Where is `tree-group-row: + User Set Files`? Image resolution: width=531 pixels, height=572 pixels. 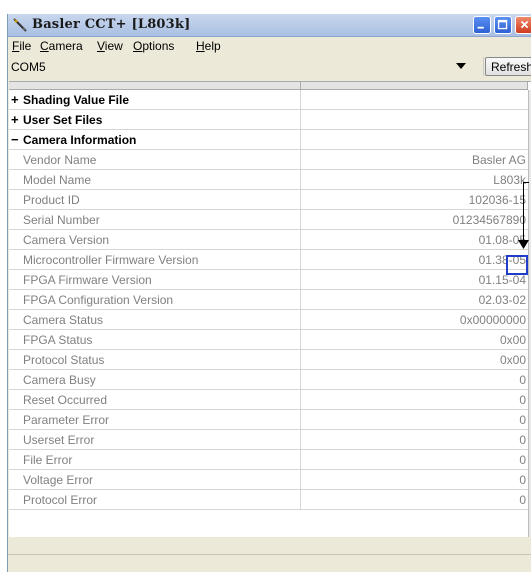 tree-group-row: + User Set Files is located at coordinates (270, 120).